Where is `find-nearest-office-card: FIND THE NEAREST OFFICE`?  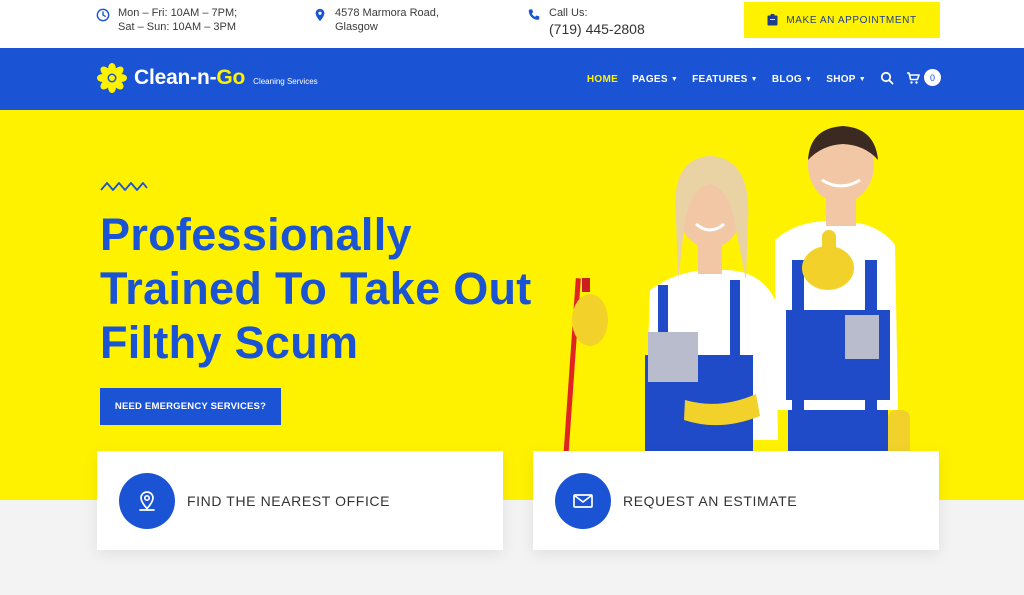
find-nearest-office-card: FIND THE NEAREST OFFICE is located at coordinates (300, 500).